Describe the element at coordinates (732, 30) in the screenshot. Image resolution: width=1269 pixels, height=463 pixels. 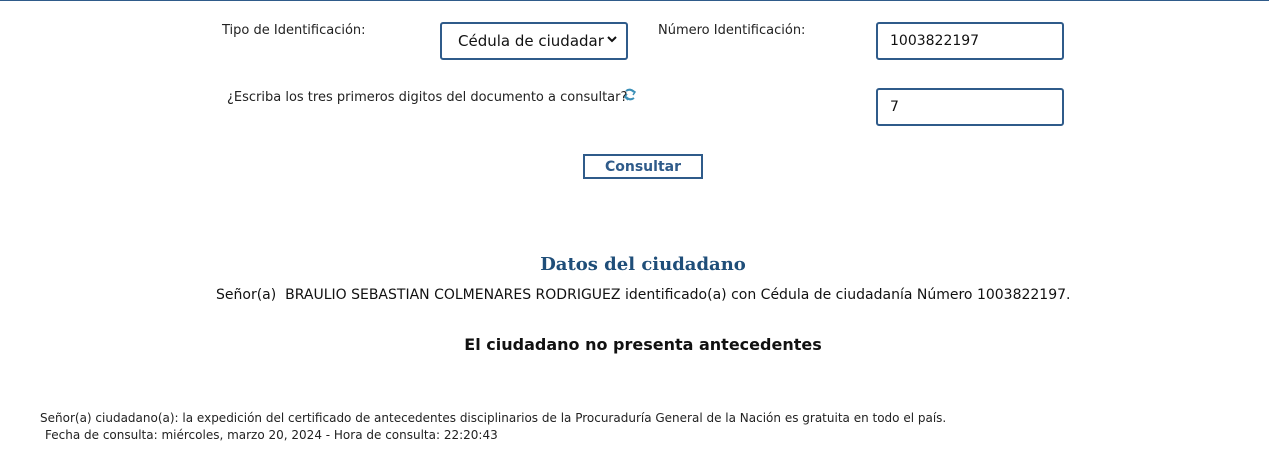
I see `id-number-label: Número Identificación:` at that location.